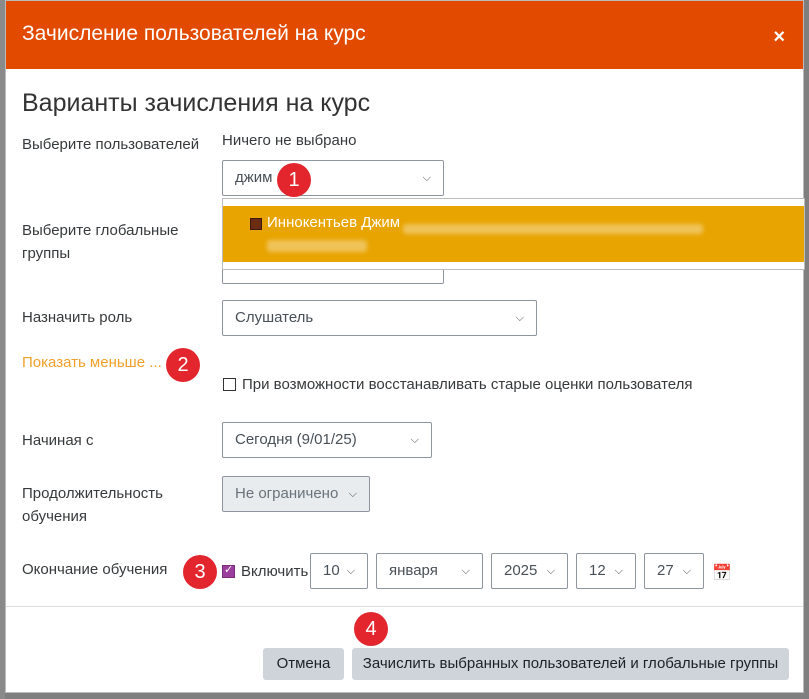 The width and height of the screenshot is (809, 699). I want to click on end-year-select: 2025 ⌵, so click(529, 571).